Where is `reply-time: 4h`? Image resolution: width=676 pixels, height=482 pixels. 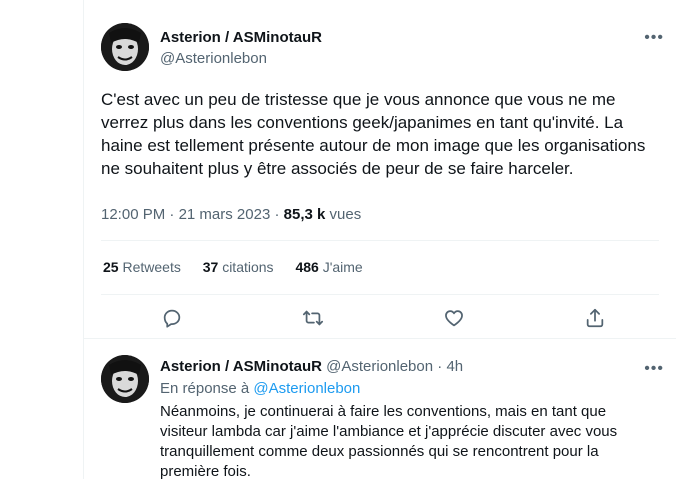 reply-time: 4h is located at coordinates (454, 366).